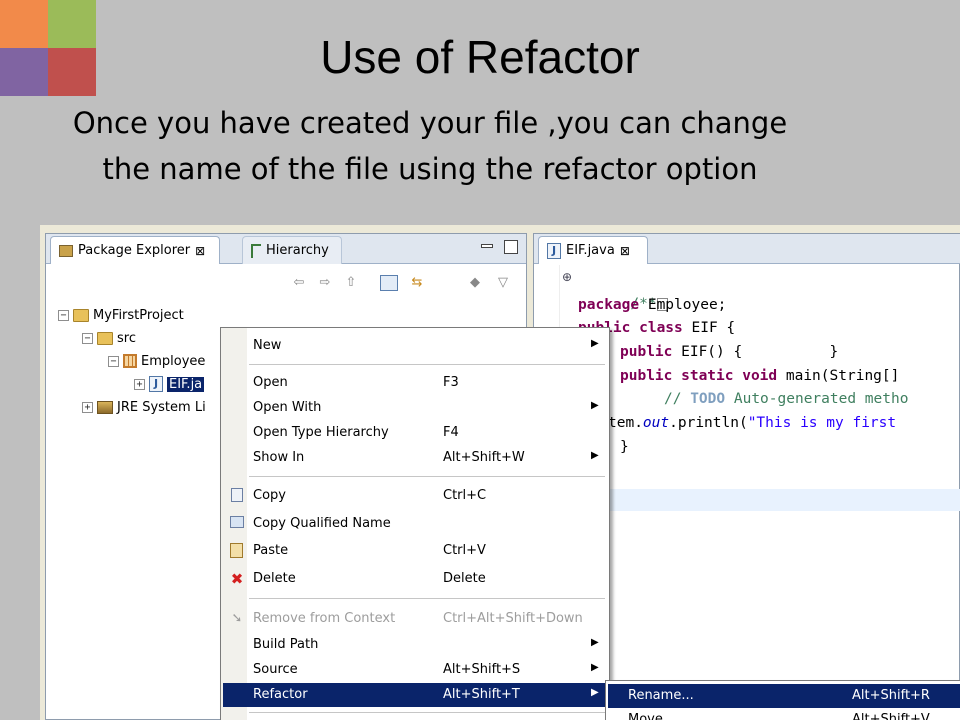 The width and height of the screenshot is (960, 720). What do you see at coordinates (747, 249) in the screenshot?
I see `editor-tab-bar: J EIF.java ⊠` at bounding box center [747, 249].